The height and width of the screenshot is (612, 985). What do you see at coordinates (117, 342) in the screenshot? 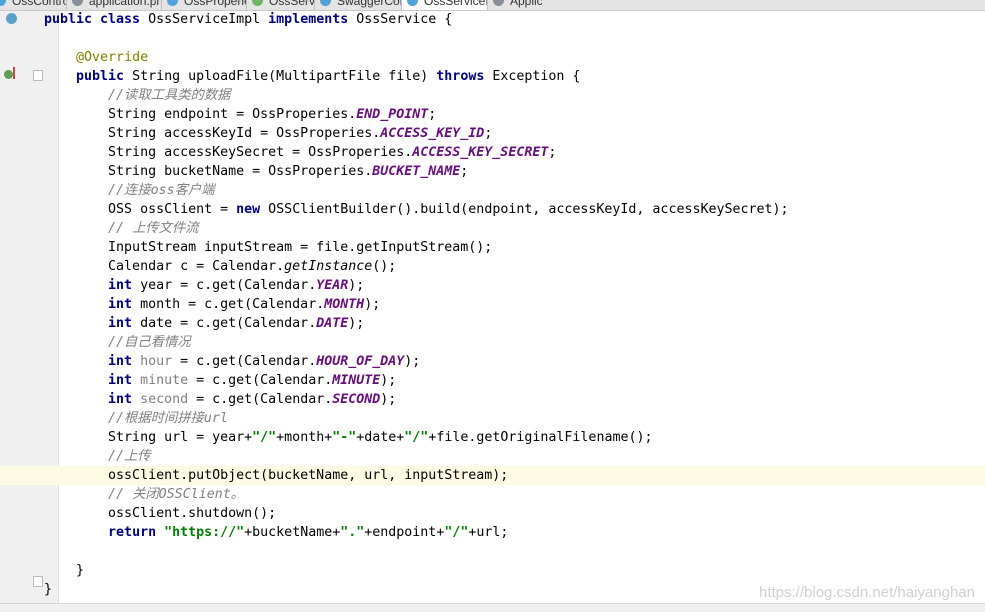
I see `code-text: //自己看情况` at bounding box center [117, 342].